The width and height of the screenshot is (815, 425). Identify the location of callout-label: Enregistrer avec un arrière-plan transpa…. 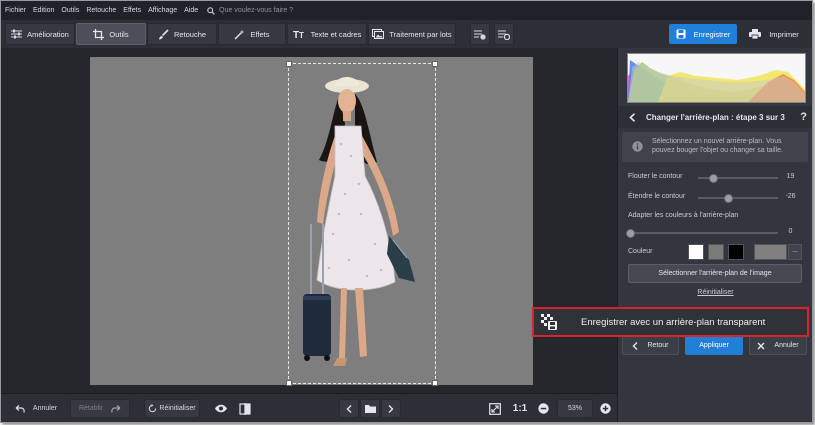
(673, 322).